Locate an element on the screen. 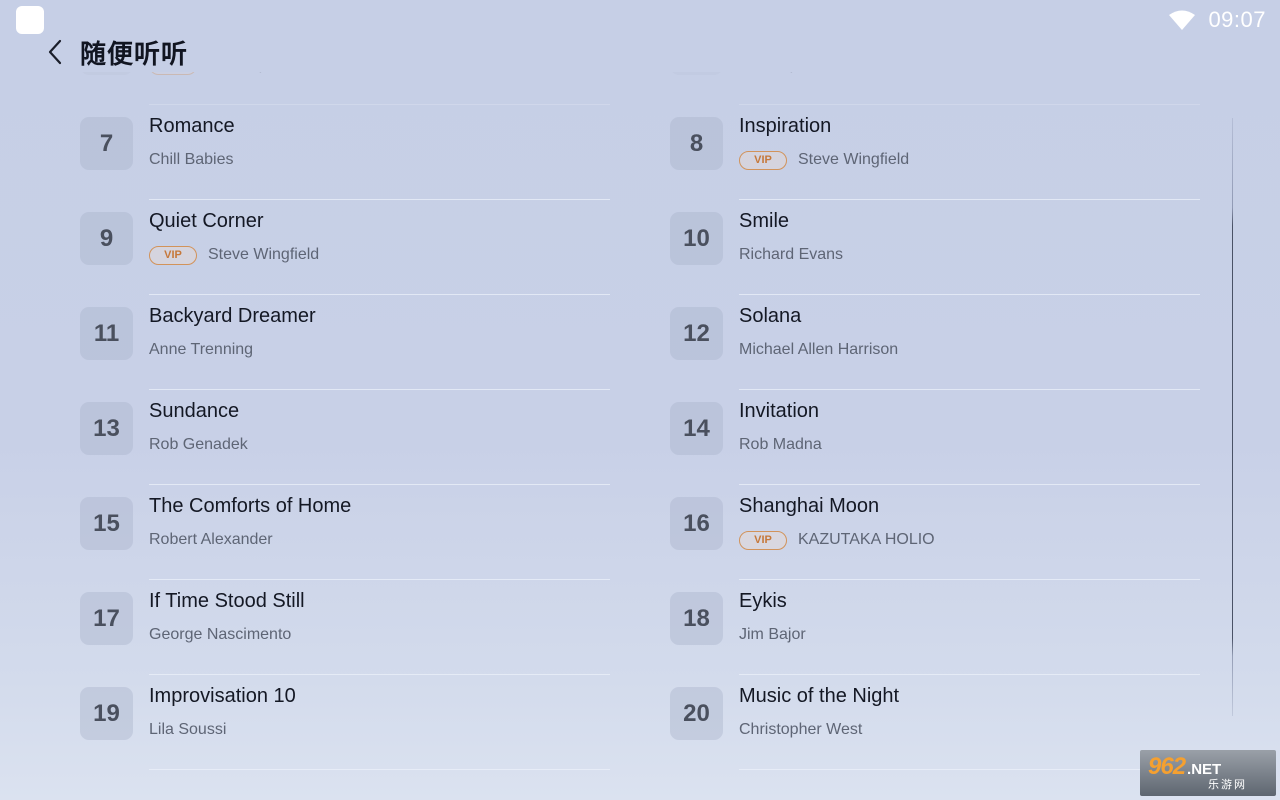 This screenshot has height=800, width=1280. track-subtitle: George Nascimento is located at coordinates (220, 635).